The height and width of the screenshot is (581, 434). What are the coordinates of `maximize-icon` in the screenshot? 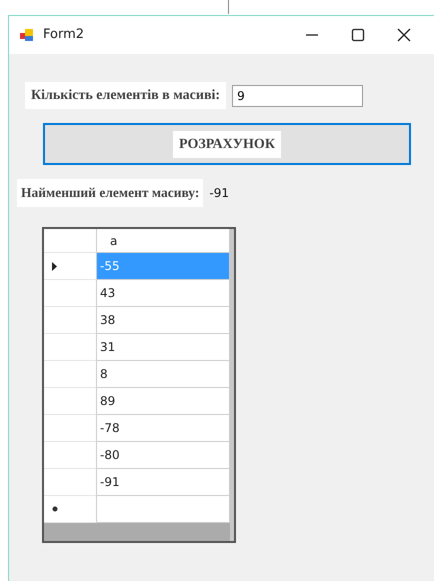 It's located at (358, 35).